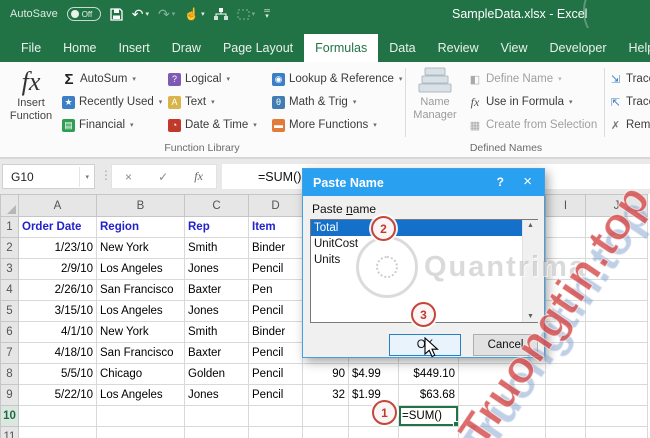  I want to click on name-manager-button: Name Manager, so click(435, 94).